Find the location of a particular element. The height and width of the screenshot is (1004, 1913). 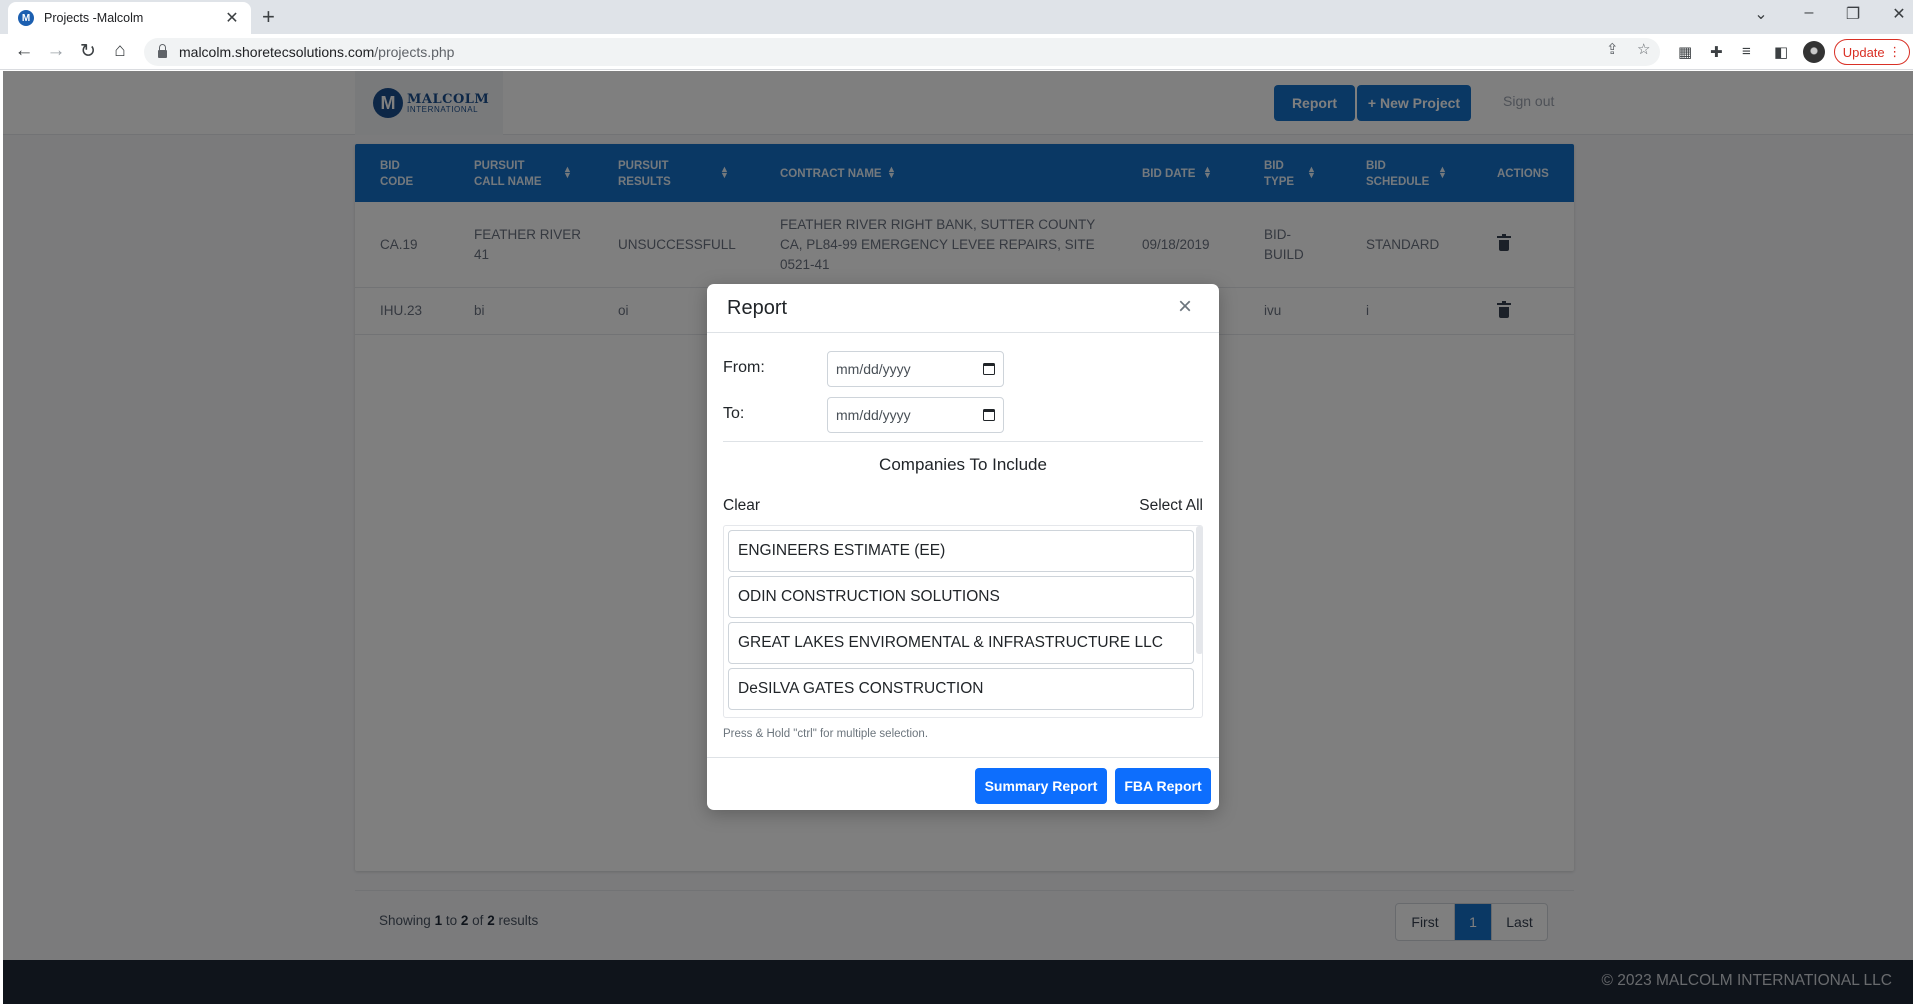

from-date-input: mm/dd/yyyy is located at coordinates (915, 369).